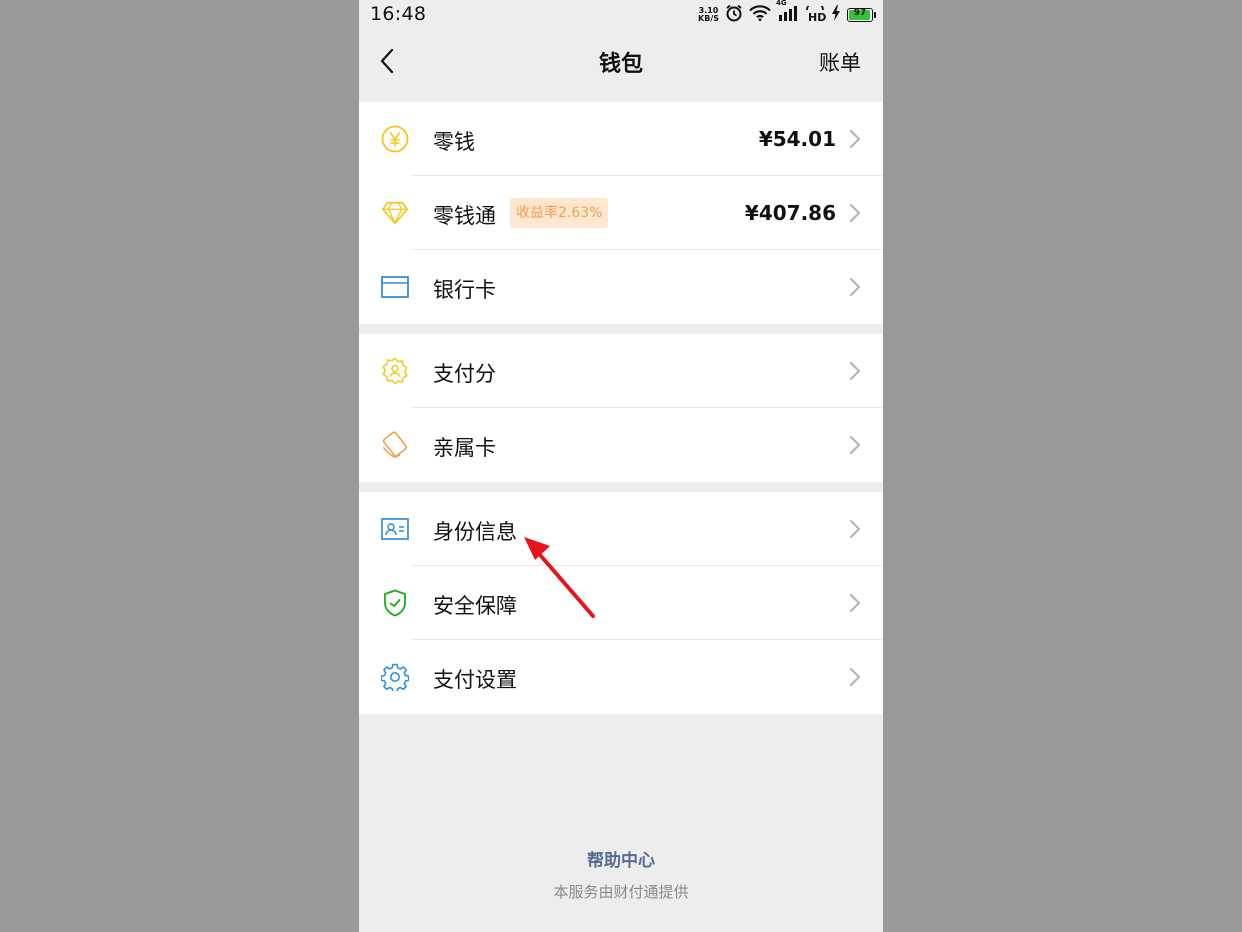 The width and height of the screenshot is (1242, 932). What do you see at coordinates (395, 603) in the screenshot?
I see `shield-icon` at bounding box center [395, 603].